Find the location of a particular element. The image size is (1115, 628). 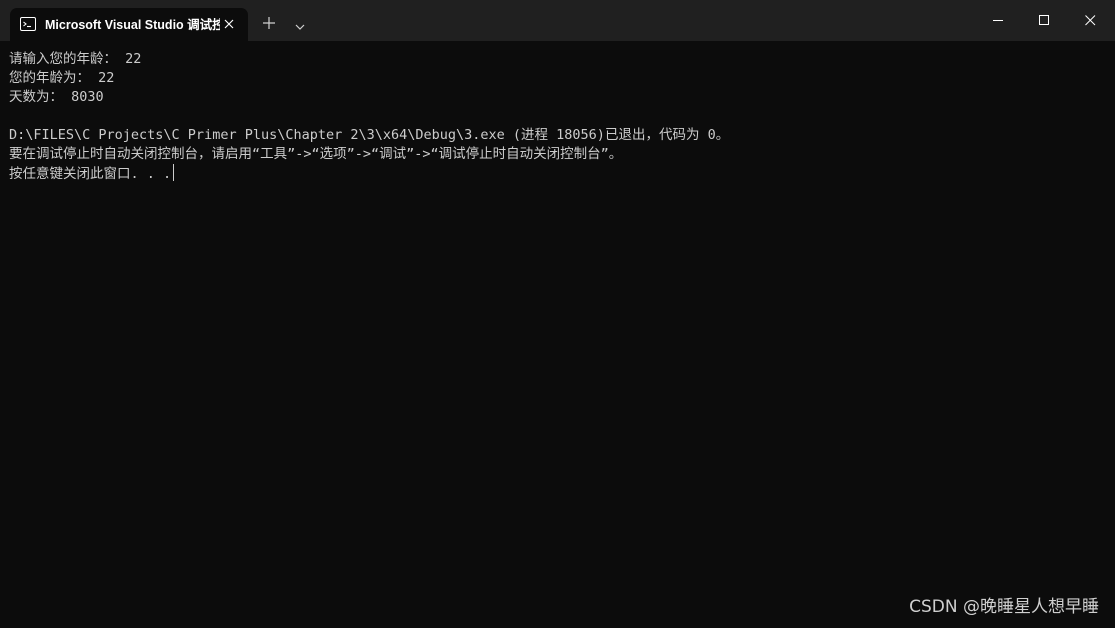

output-line-blank is located at coordinates (562, 116).